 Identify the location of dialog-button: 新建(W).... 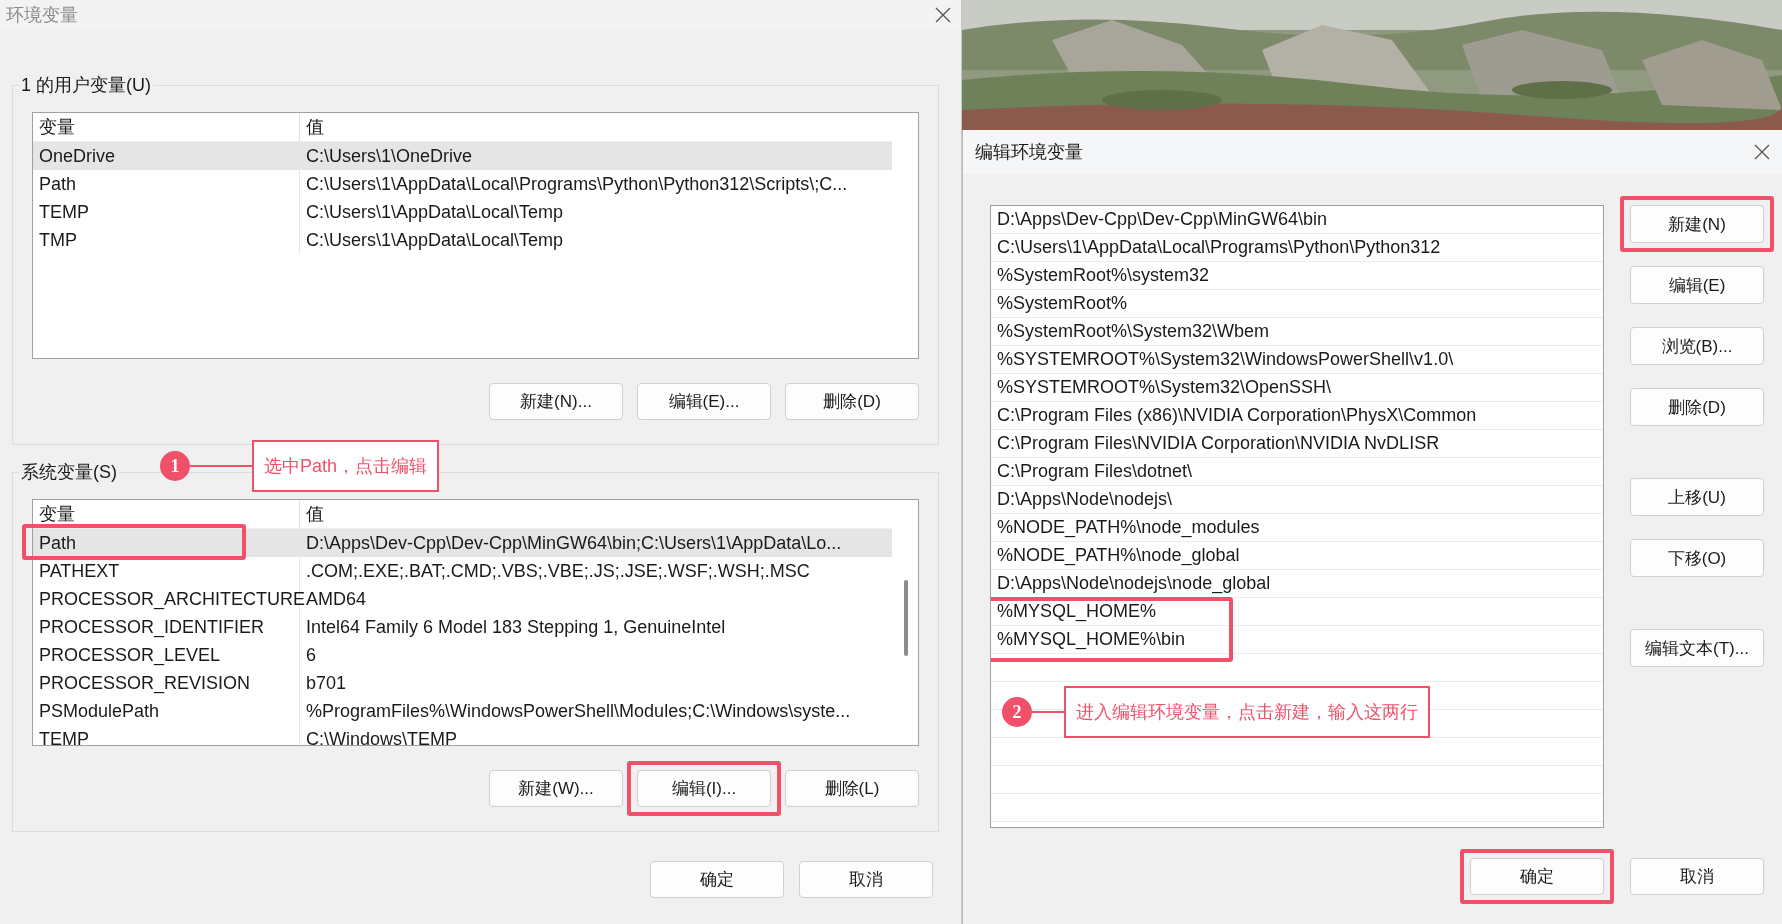
(556, 788).